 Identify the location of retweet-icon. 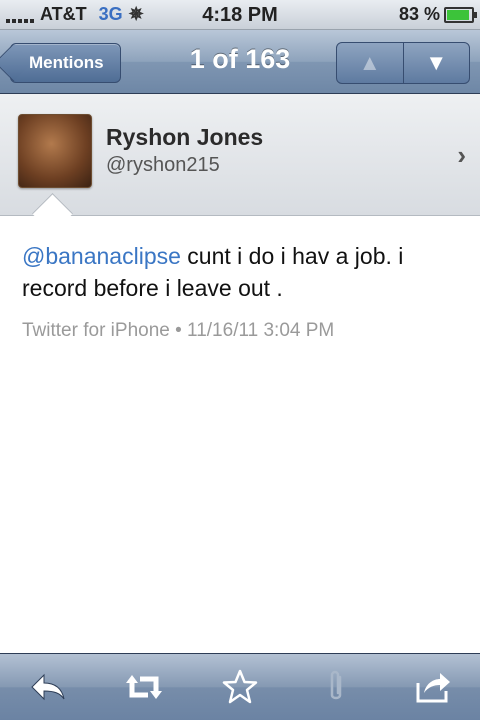
(144, 687).